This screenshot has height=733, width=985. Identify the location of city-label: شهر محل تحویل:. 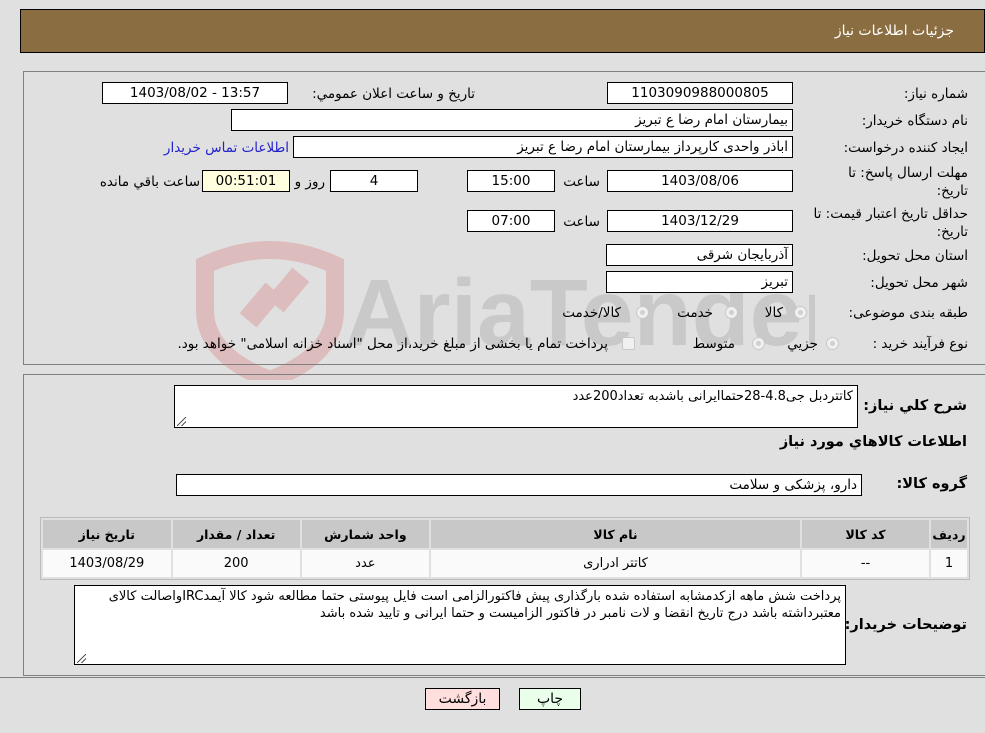
(919, 283).